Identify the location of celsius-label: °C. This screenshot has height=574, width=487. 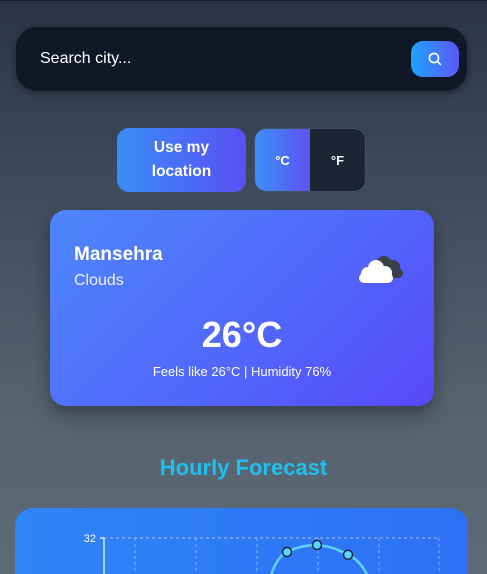
(282, 160).